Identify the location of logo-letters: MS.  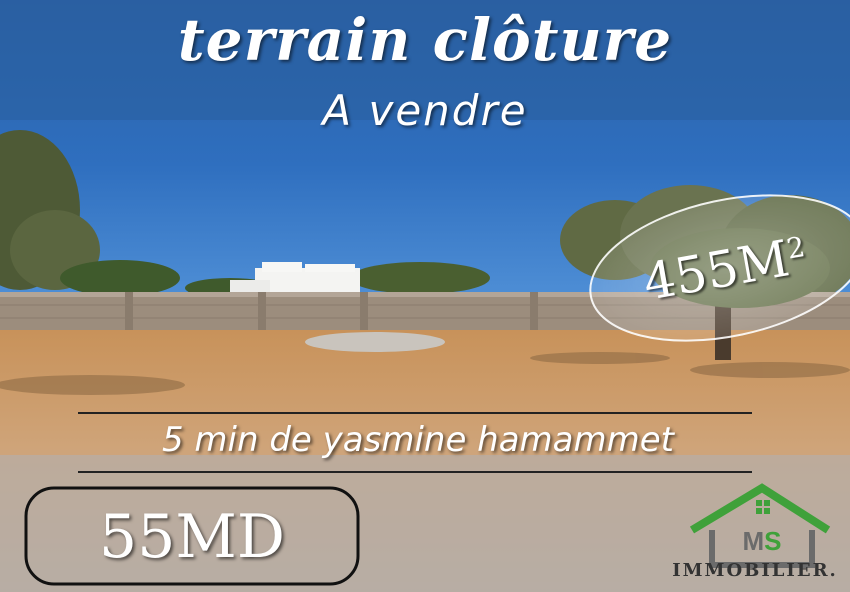
(761, 541).